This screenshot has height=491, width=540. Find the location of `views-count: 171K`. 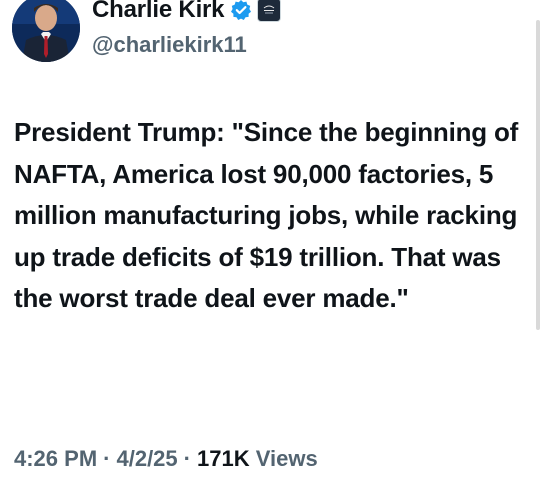

views-count: 171K is located at coordinates (223, 458).